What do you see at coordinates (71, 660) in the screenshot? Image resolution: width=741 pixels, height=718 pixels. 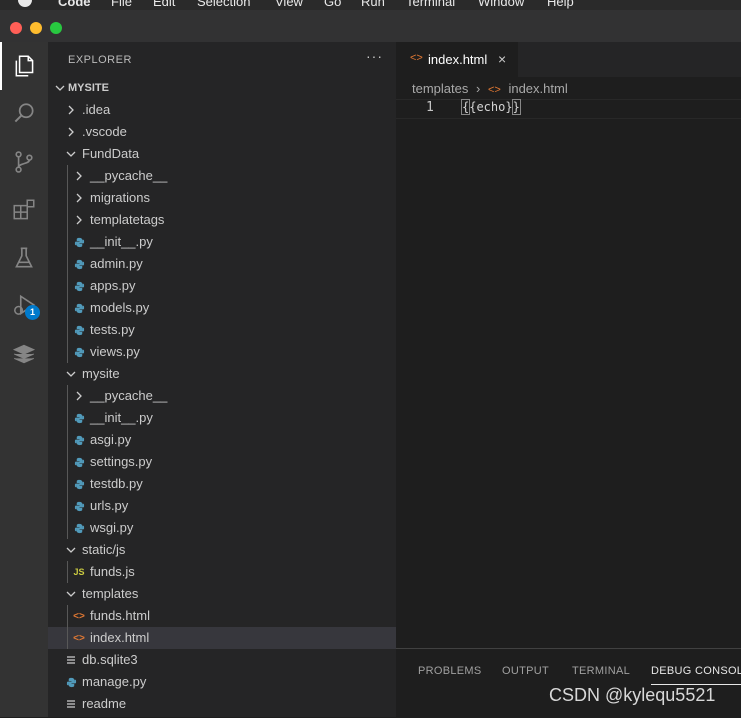 I see `text-file-icon` at bounding box center [71, 660].